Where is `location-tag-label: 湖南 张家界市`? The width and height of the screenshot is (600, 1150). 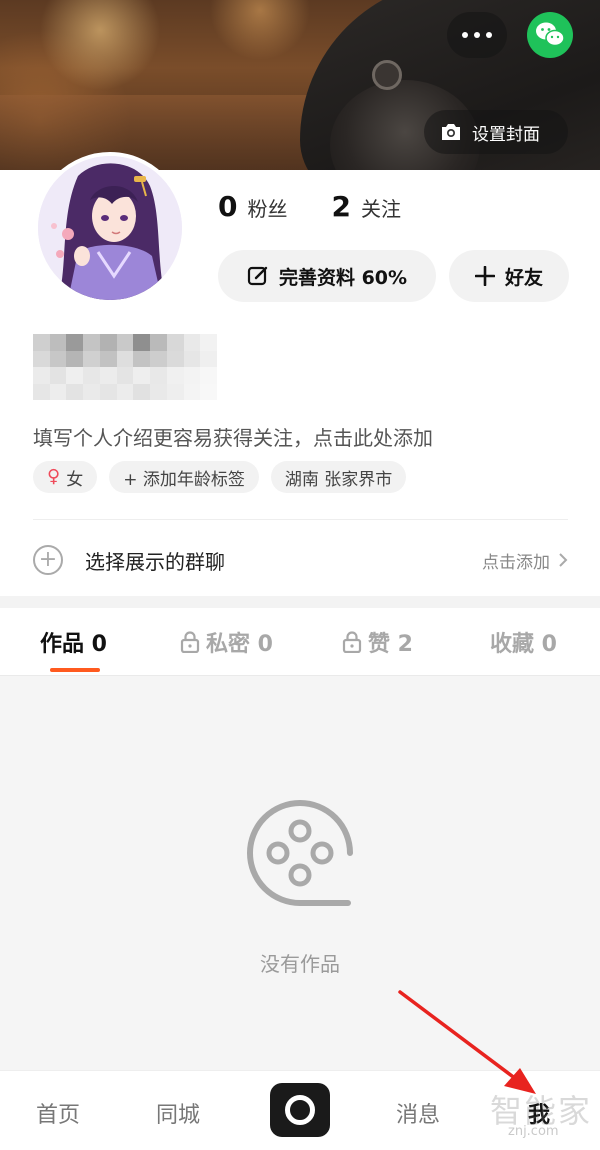
location-tag-label: 湖南 张家界市 is located at coordinates (338, 479).